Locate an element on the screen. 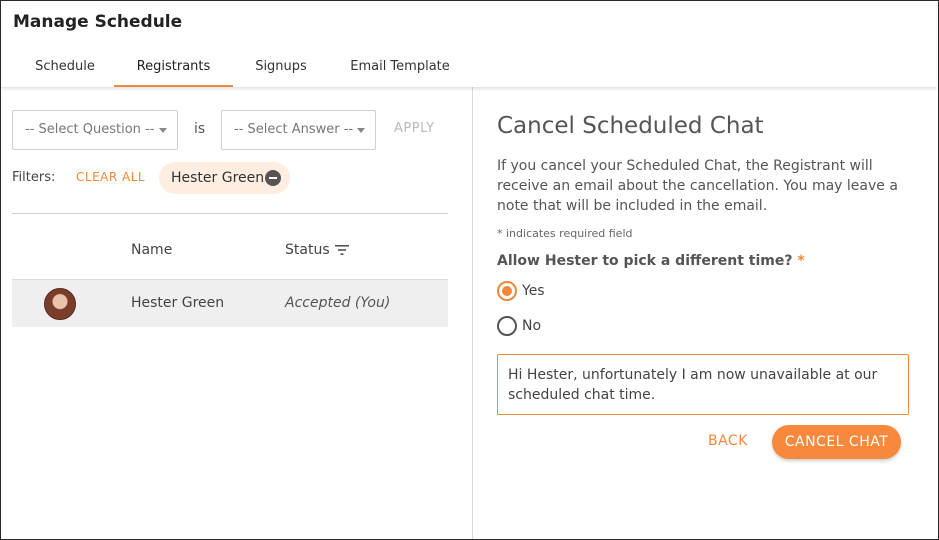 The width and height of the screenshot is (939, 540). filters-label: Filters: is located at coordinates (34, 177).